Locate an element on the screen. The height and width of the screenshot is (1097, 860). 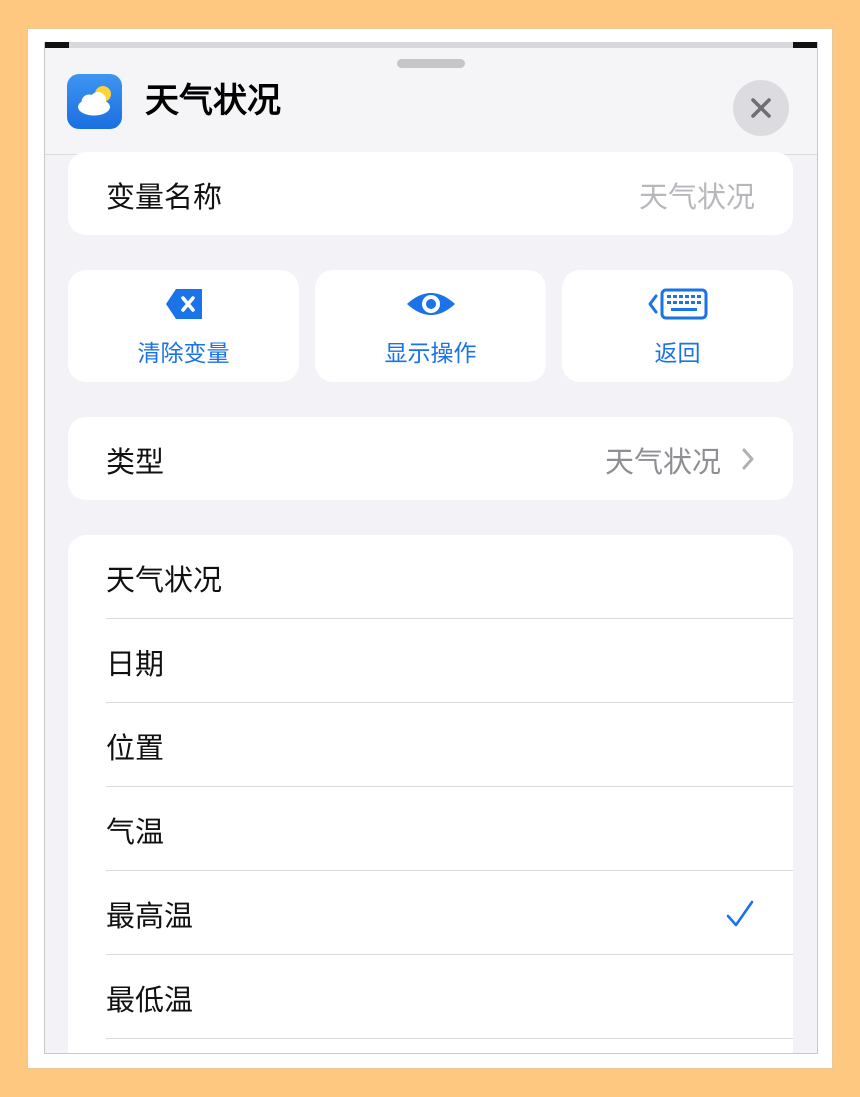
close-button is located at coordinates (761, 108).